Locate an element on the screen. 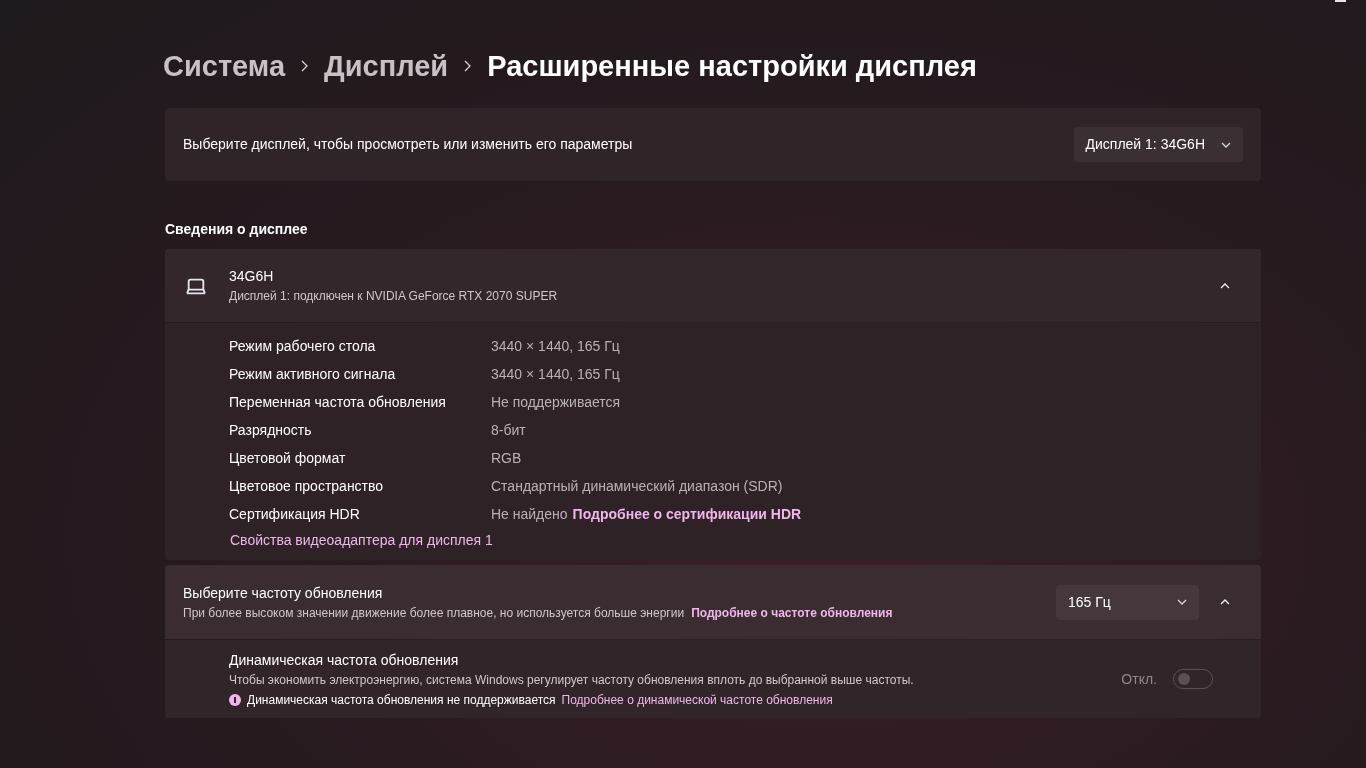  property-label: Переменная частота обновления is located at coordinates (338, 402).